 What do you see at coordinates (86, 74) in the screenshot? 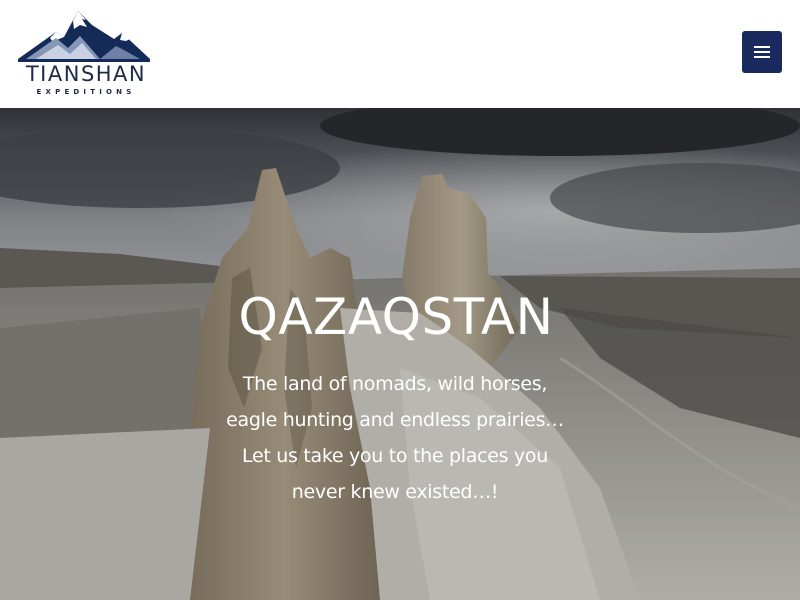
I see `logo-name: TIANSHAN` at bounding box center [86, 74].